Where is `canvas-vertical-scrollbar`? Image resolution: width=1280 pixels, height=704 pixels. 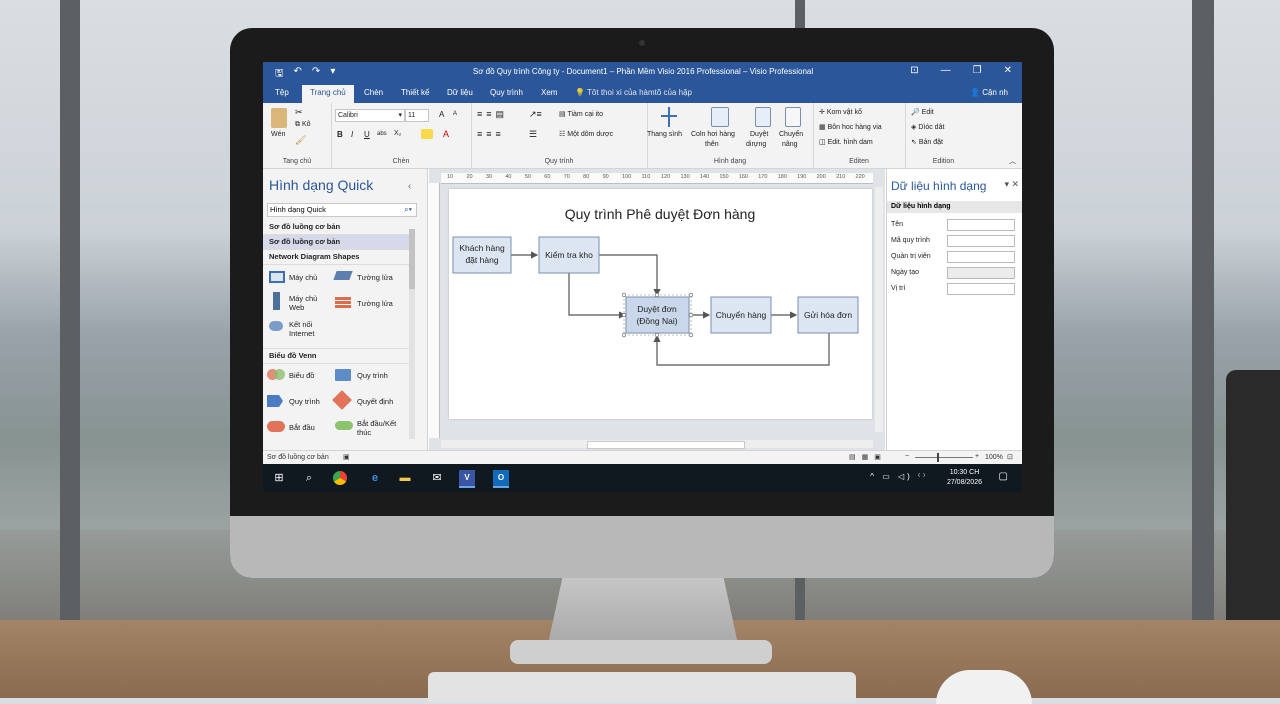 canvas-vertical-scrollbar is located at coordinates (879, 309).